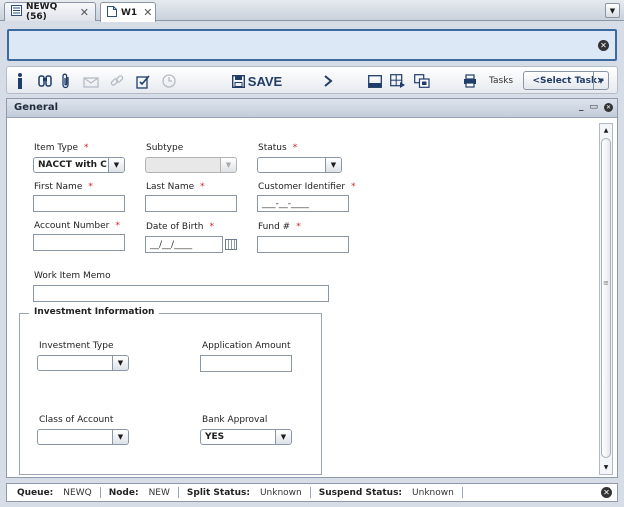  I want to click on fund-label: Fund # *, so click(279, 227).